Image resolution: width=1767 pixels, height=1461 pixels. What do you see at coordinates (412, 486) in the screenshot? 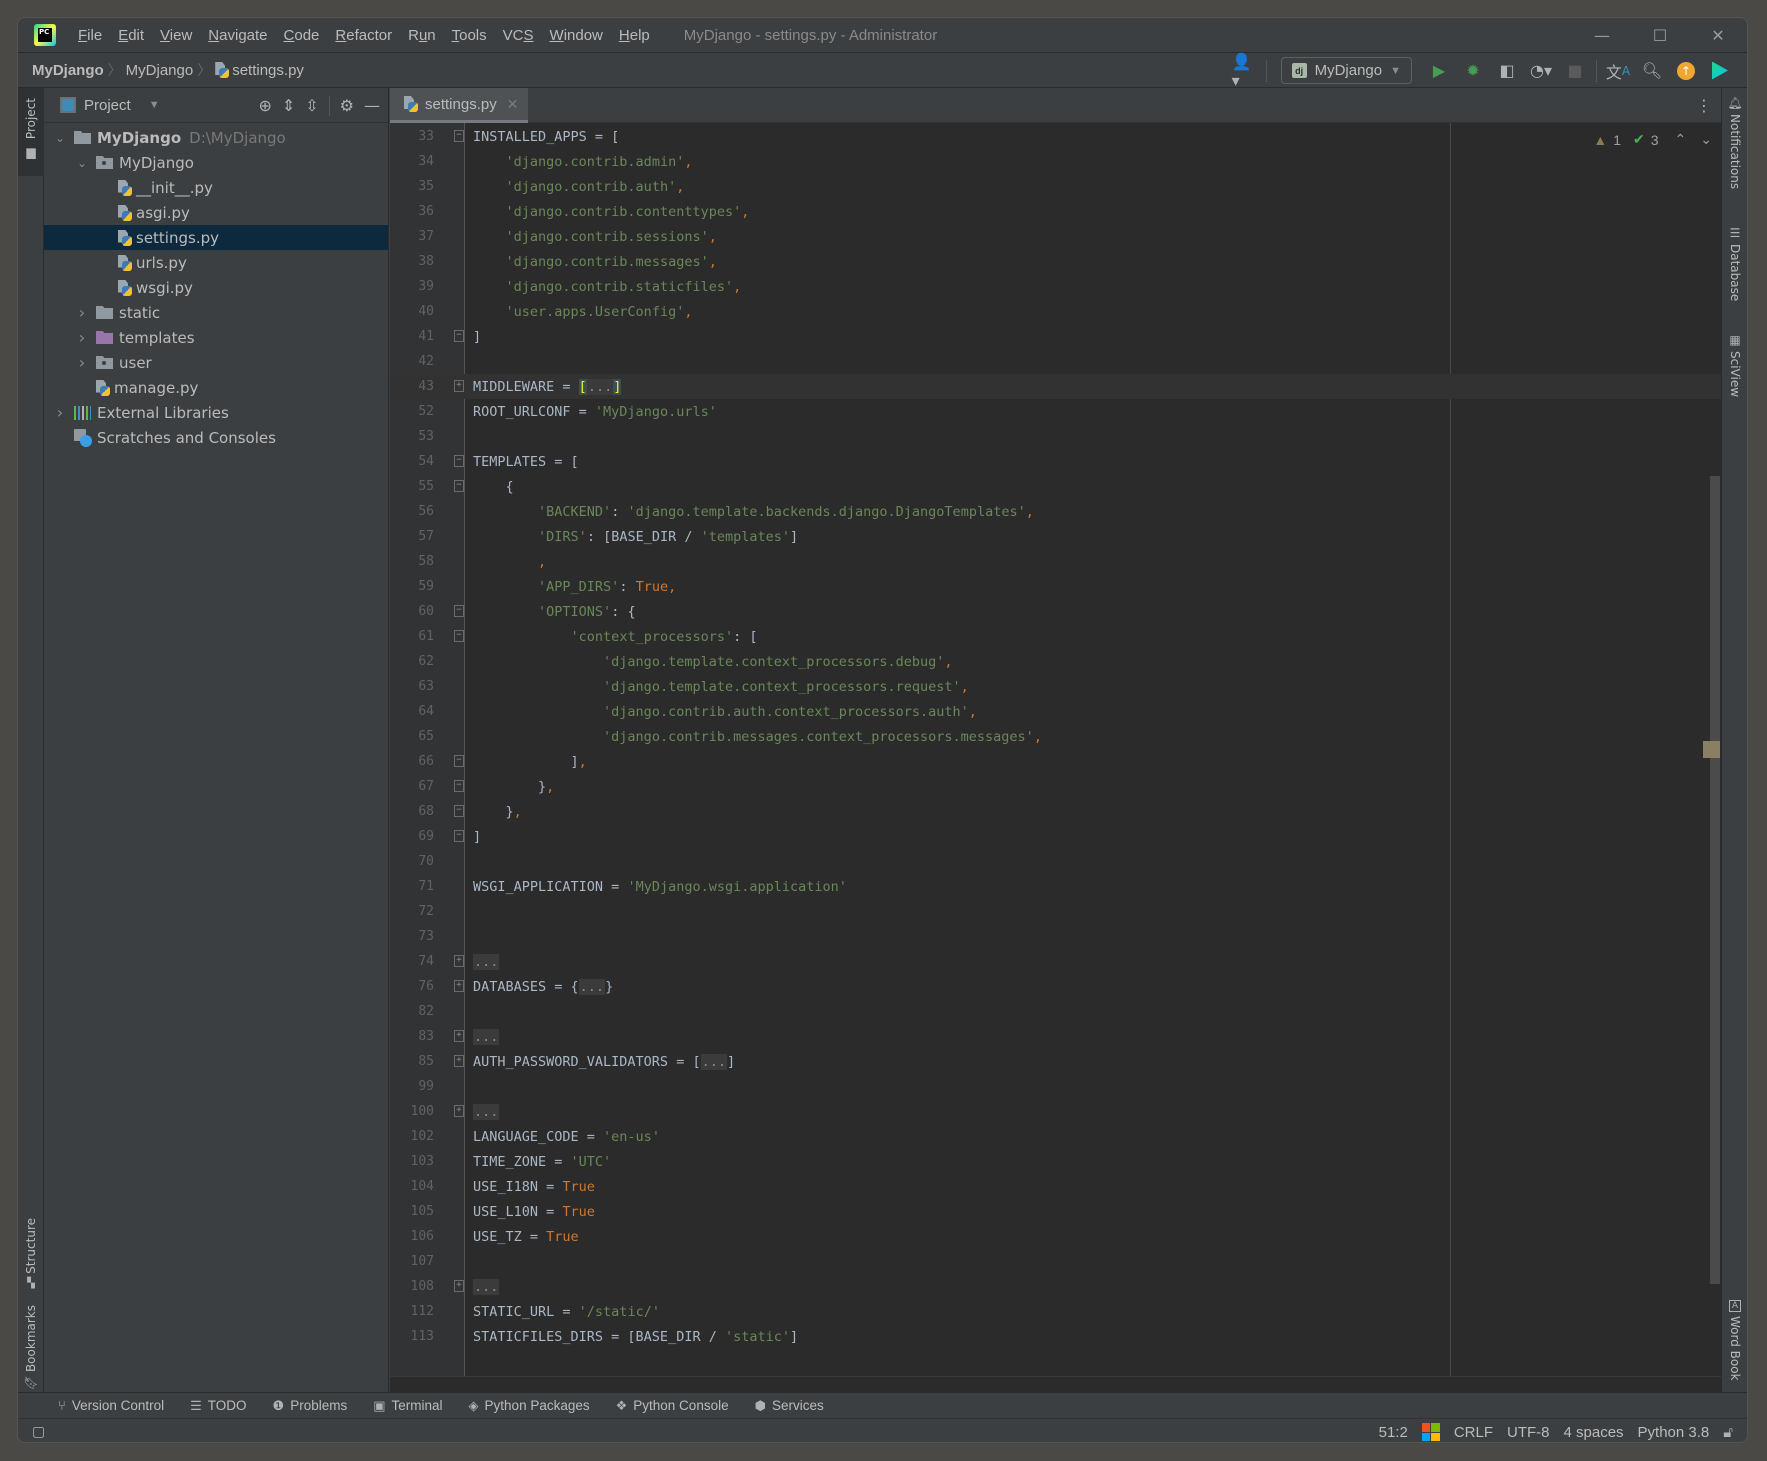
I see `line-number: 55` at bounding box center [412, 486].